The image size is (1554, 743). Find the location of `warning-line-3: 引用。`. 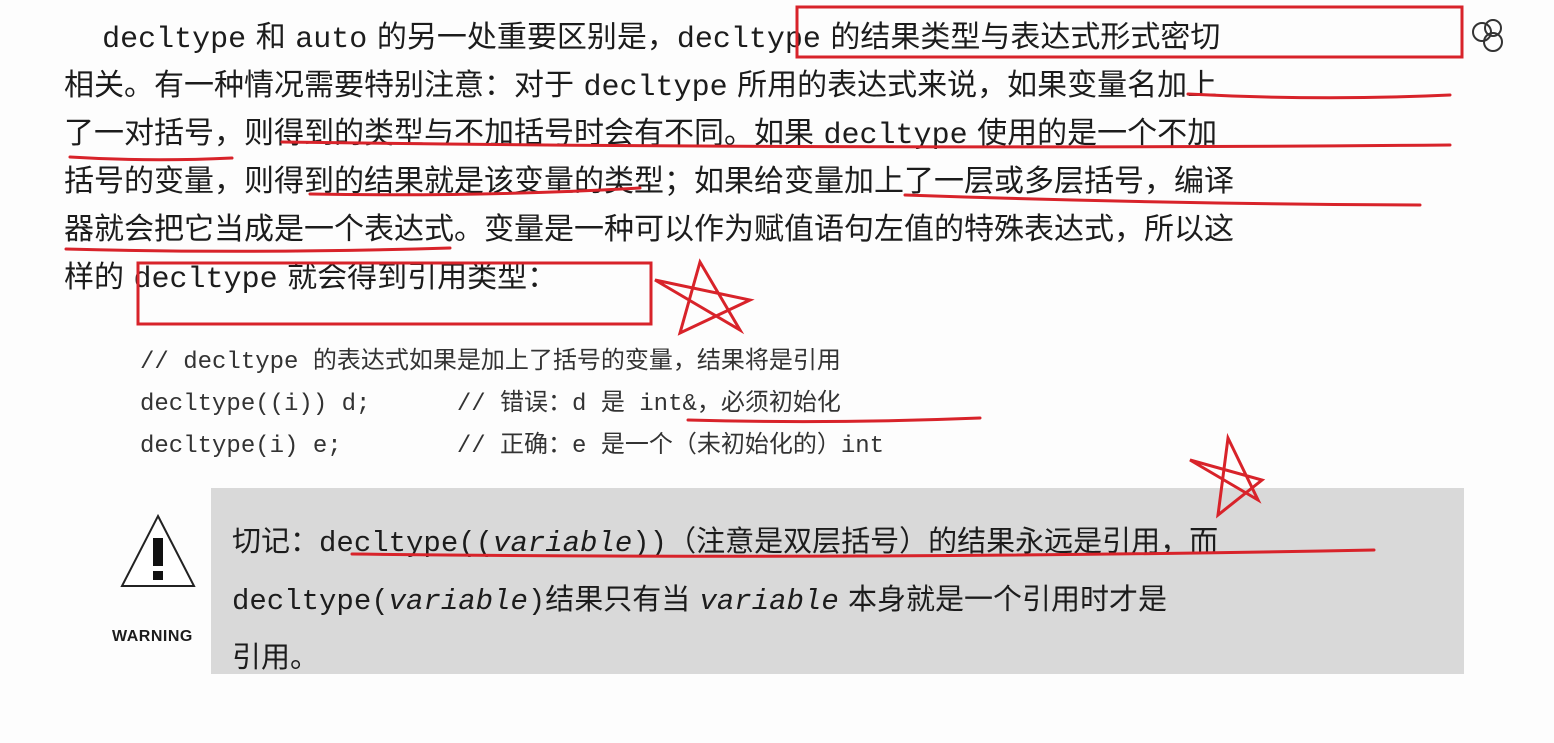

warning-line-3: 引用。 is located at coordinates (276, 657).